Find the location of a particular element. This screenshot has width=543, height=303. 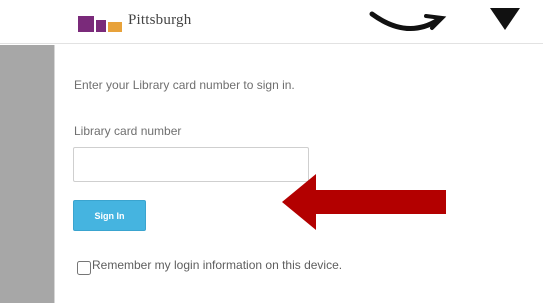

header-divider is located at coordinates (271, 43).